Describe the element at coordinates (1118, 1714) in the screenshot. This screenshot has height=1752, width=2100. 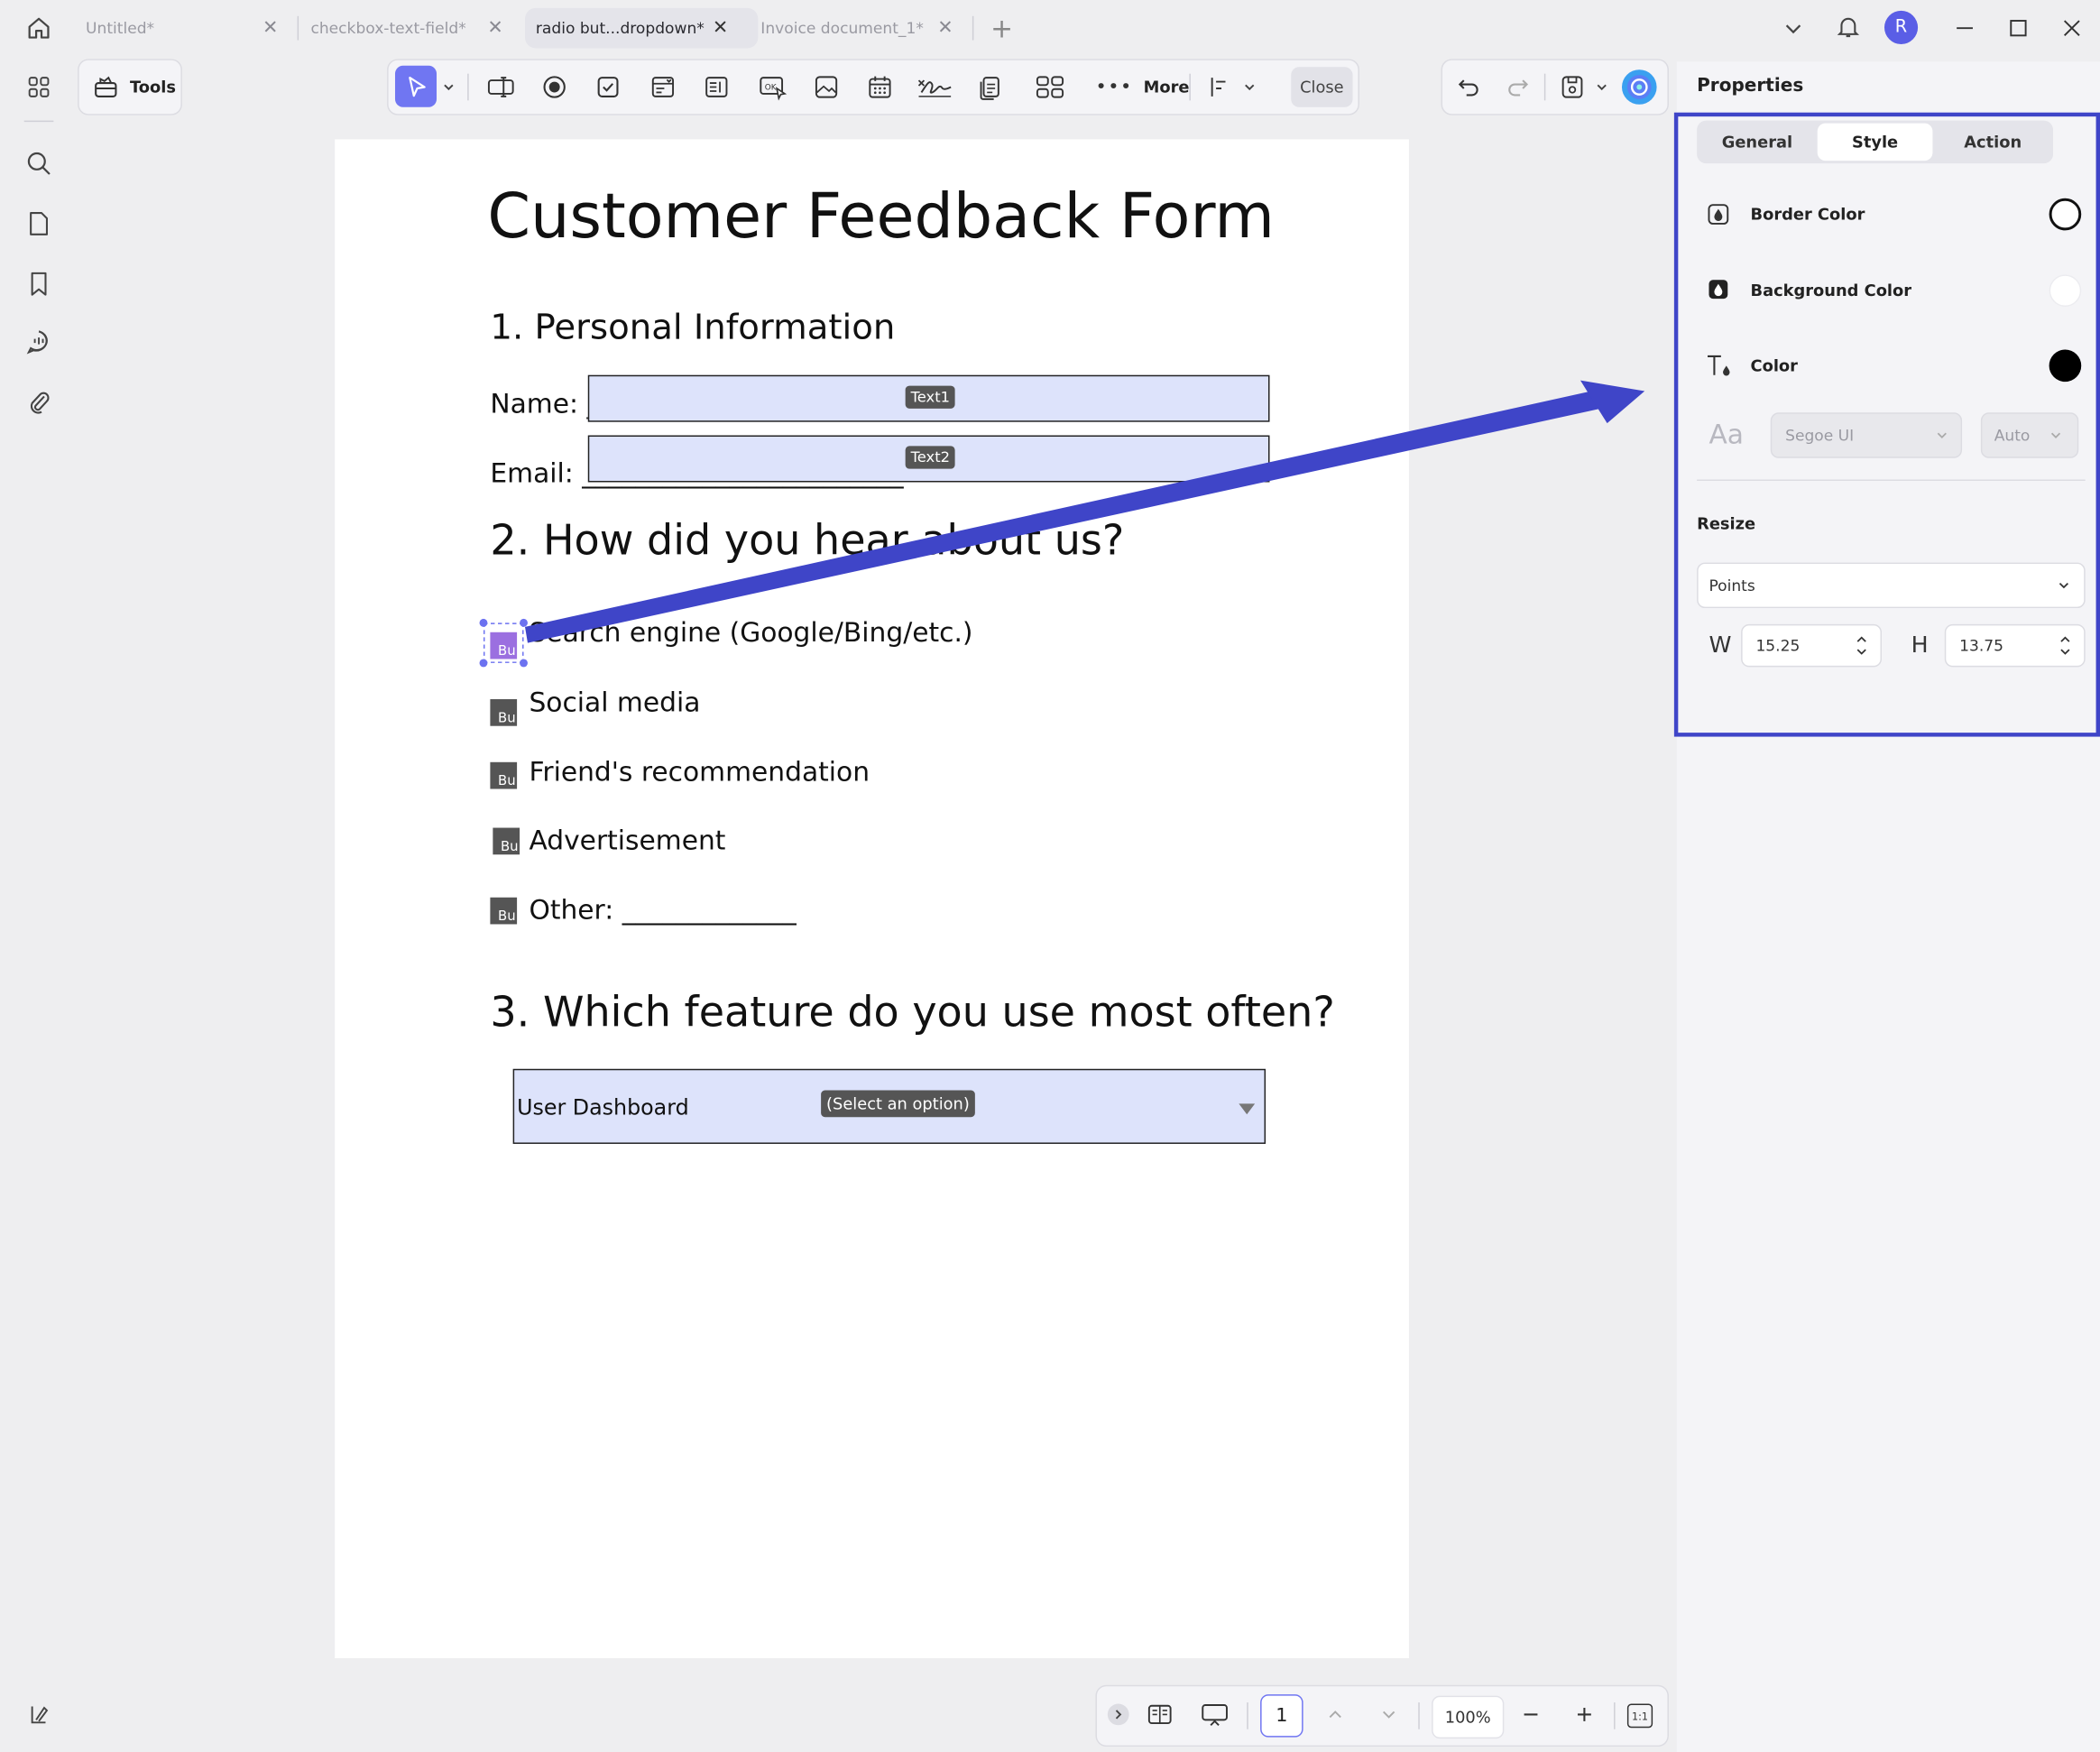
I see `expand-arrow-icon` at that location.